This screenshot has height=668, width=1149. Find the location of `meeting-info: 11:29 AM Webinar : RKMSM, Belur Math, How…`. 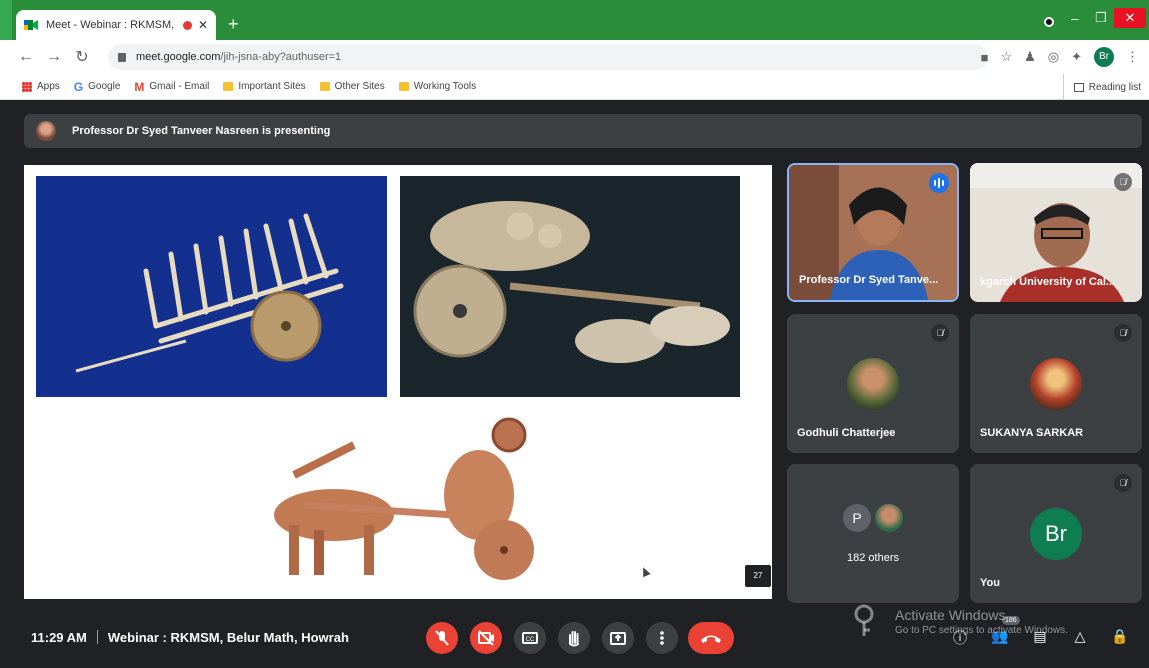

meeting-info: 11:29 AM Webinar : RKMSM, Belur Math, How… is located at coordinates (190, 637).